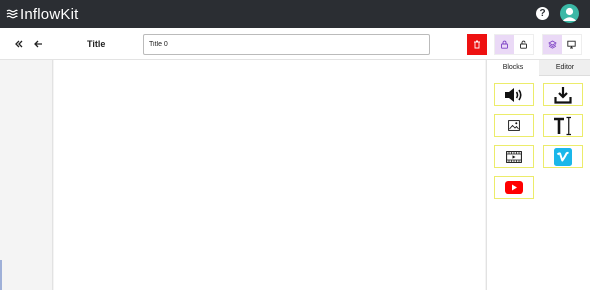  I want to click on text-block, so click(563, 125).